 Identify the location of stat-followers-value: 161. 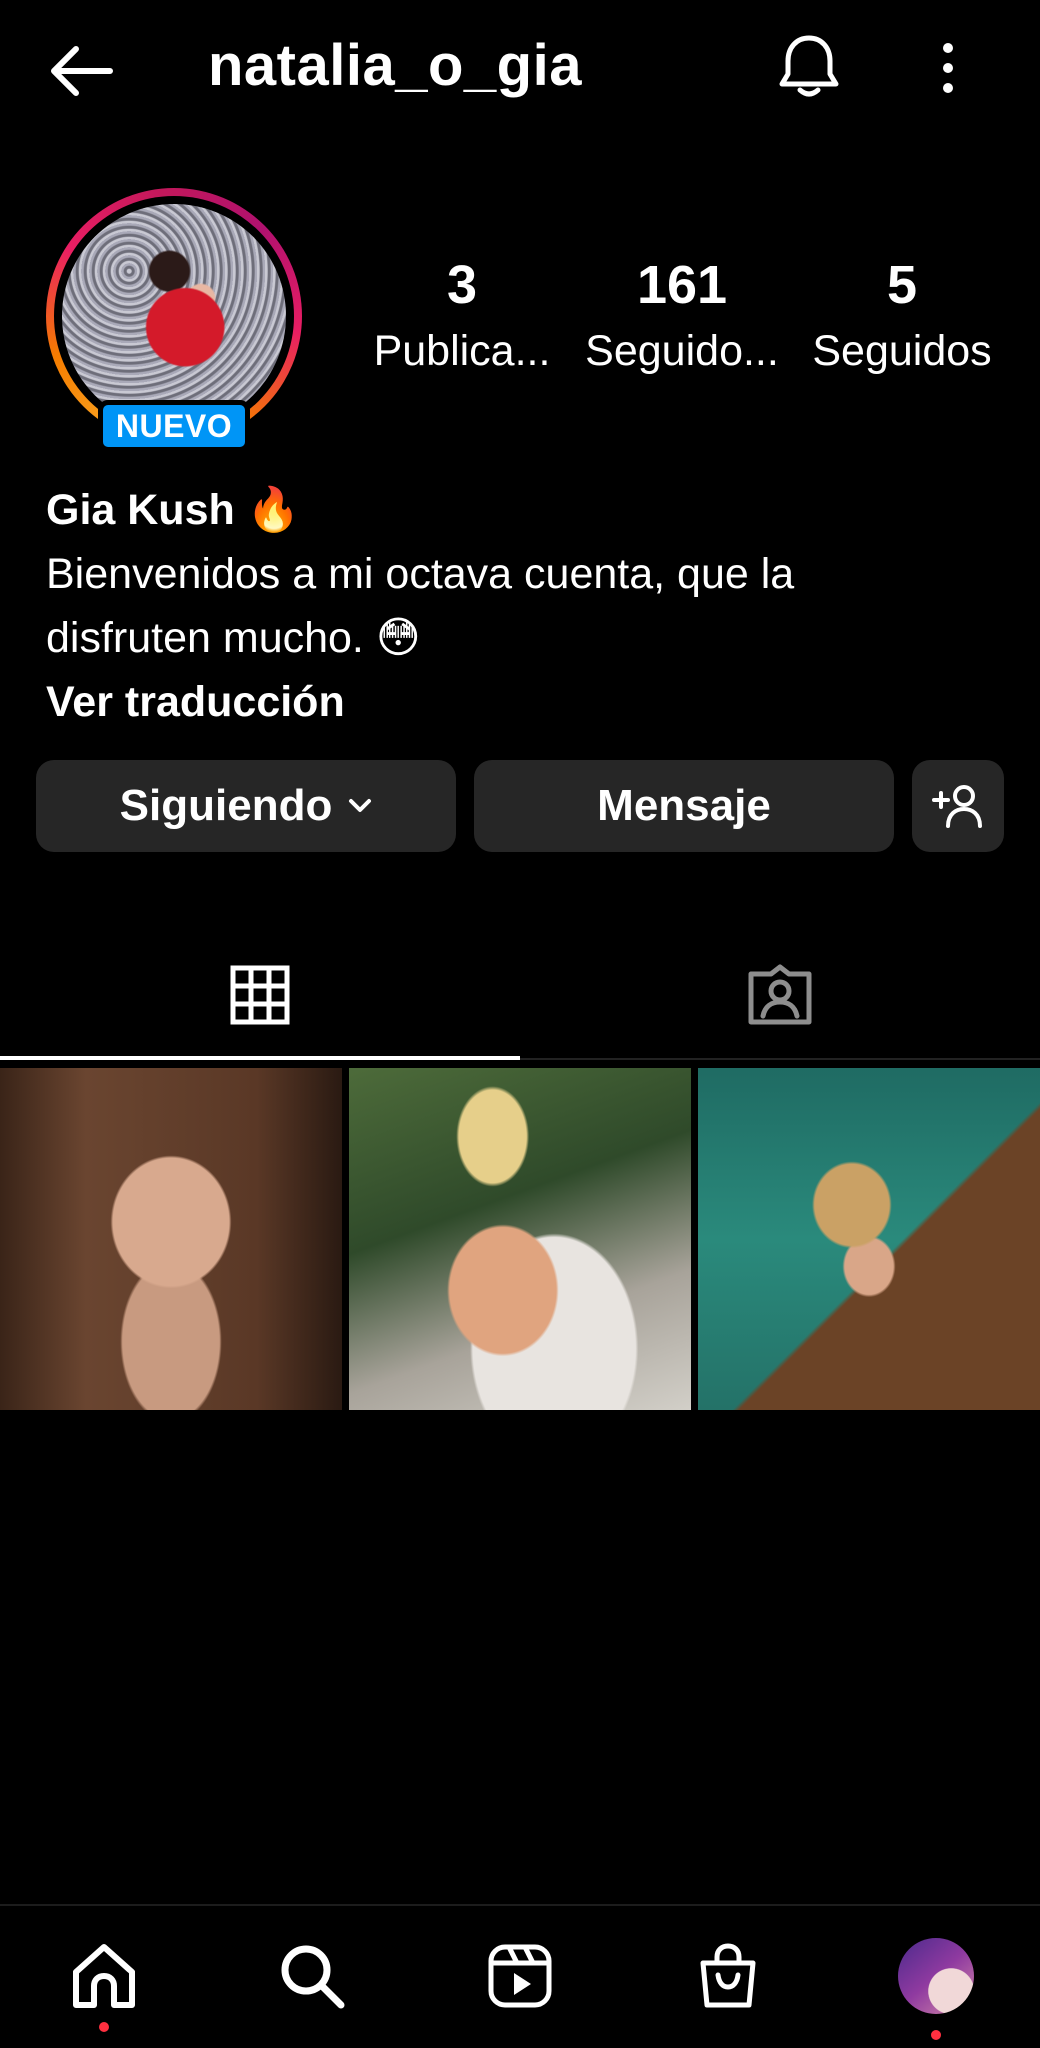
(682, 285).